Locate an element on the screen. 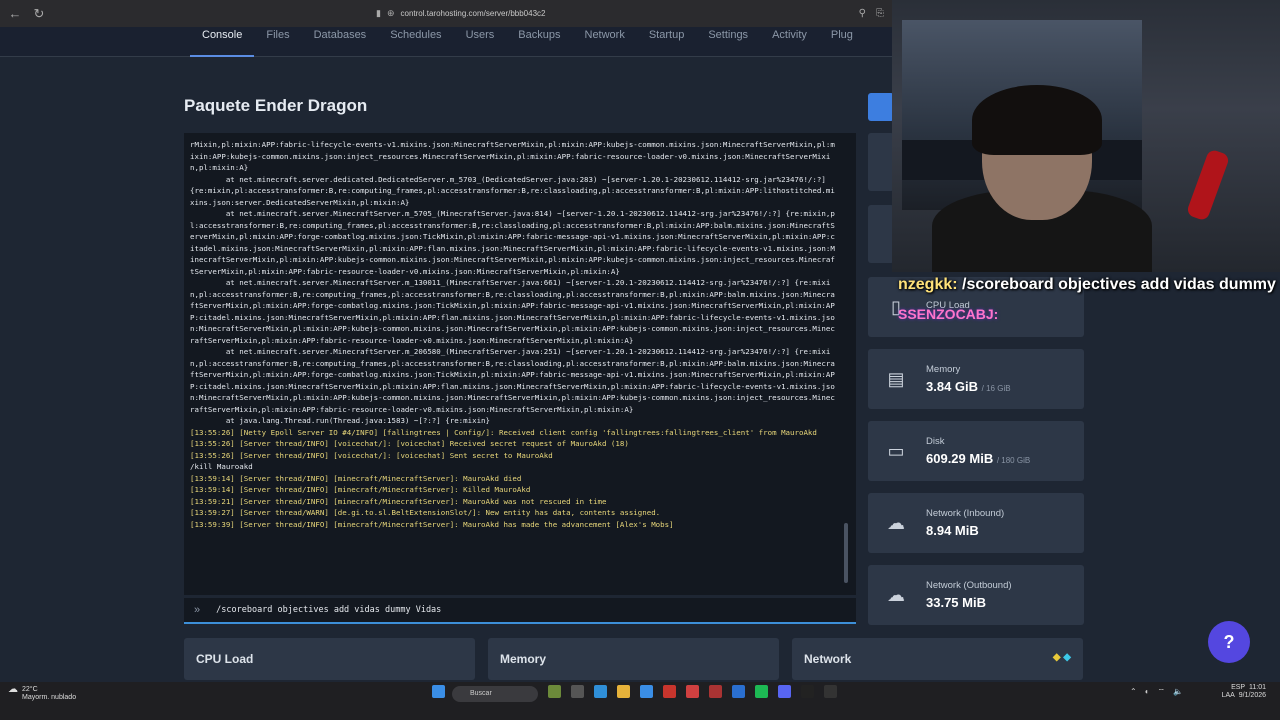  stat-value: 33.75 MiB is located at coordinates (969, 602).